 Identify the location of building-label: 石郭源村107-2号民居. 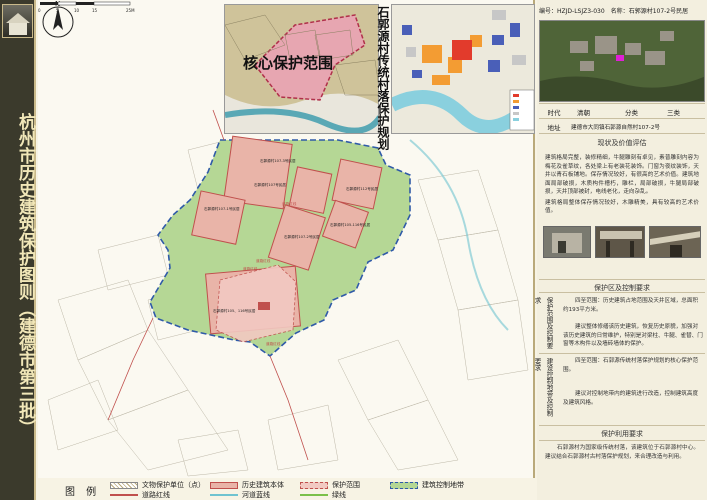
(302, 236).